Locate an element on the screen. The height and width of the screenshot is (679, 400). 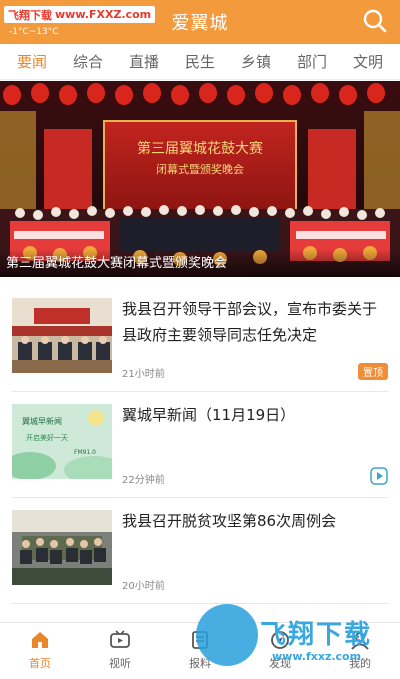
home-icon is located at coordinates (40, 640).